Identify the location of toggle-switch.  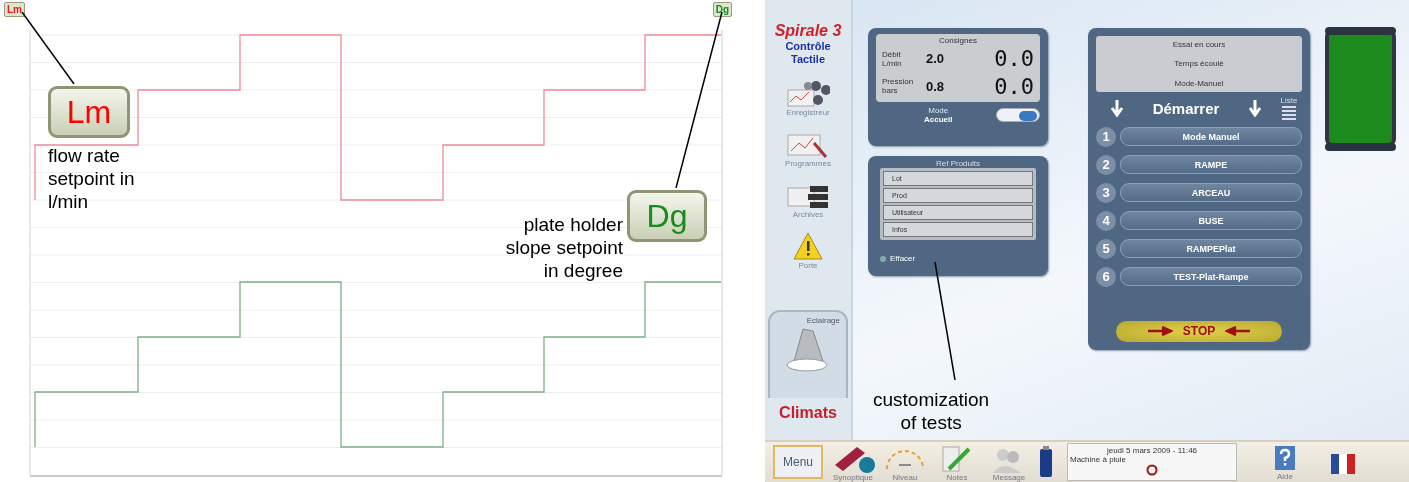
(1018, 115).